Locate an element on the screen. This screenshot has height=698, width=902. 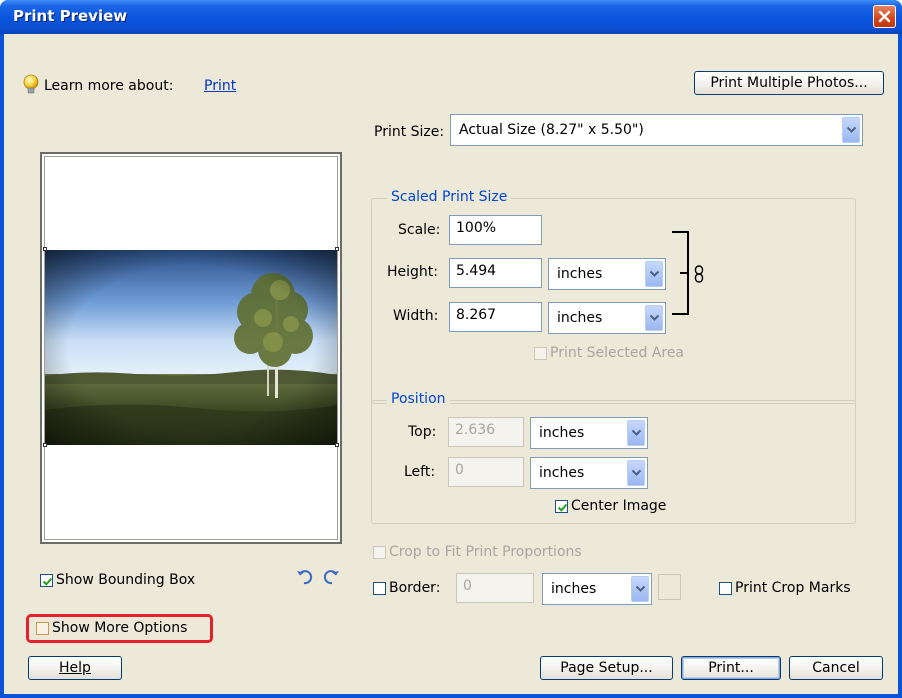
cancel-button: Cancel is located at coordinates (836, 668).